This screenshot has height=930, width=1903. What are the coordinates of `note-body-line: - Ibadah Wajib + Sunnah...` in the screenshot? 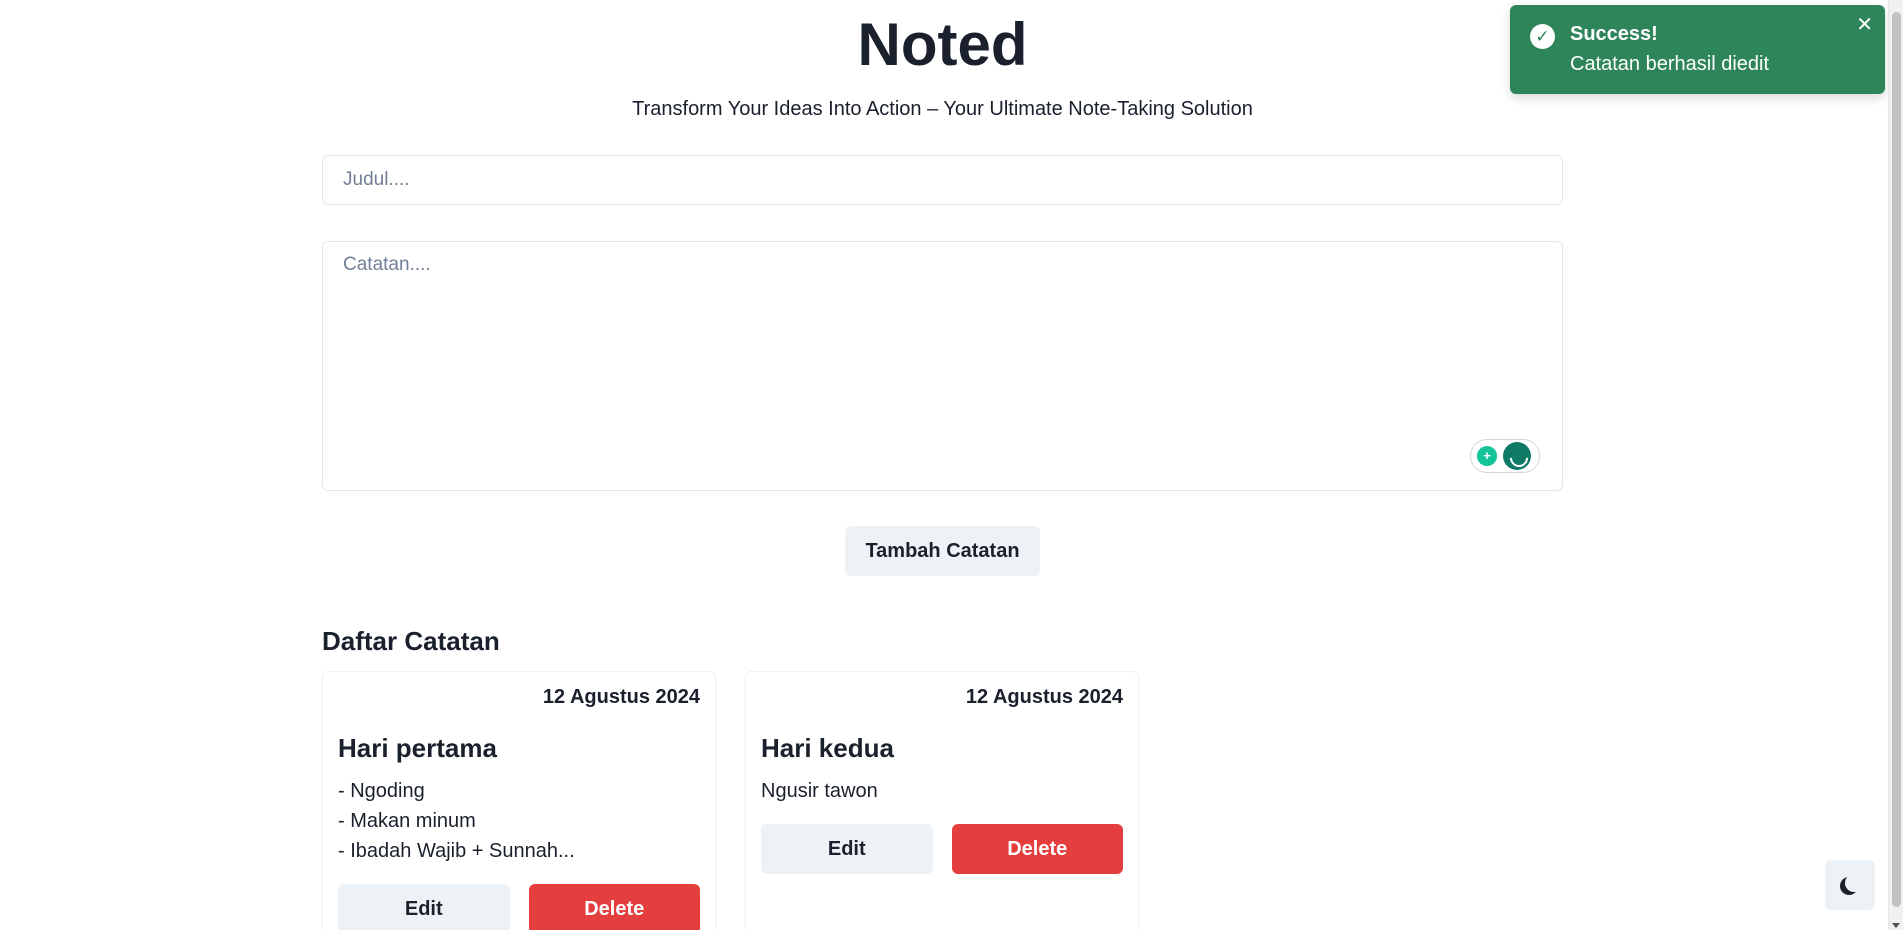 It's located at (456, 851).